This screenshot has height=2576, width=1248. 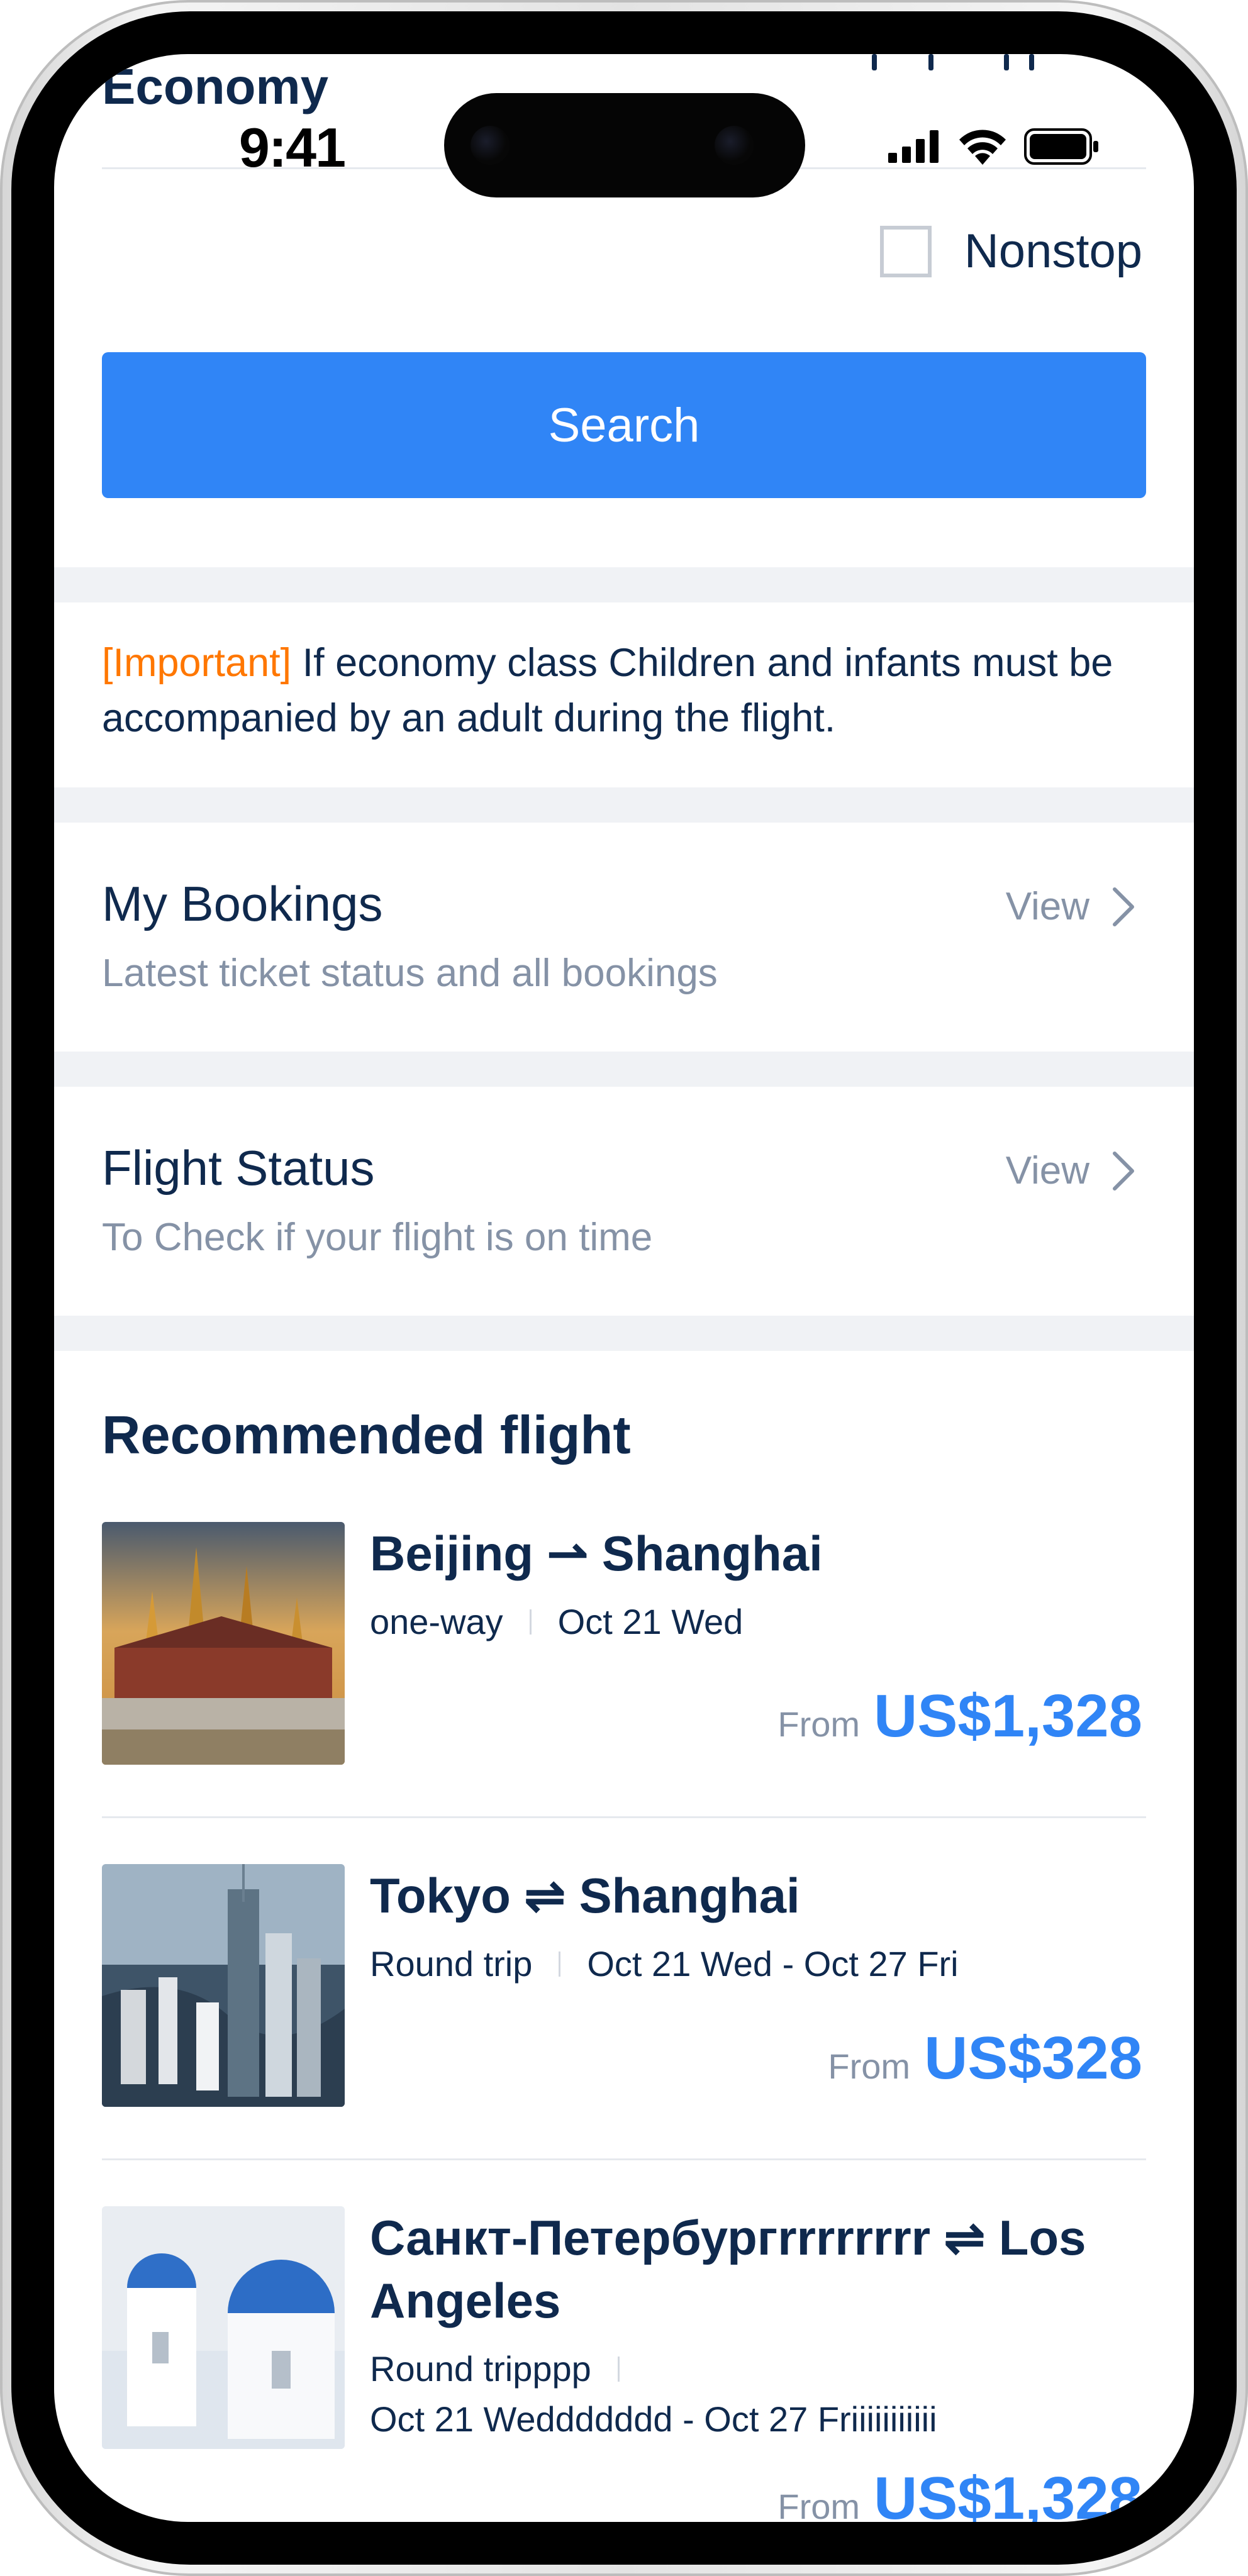 I want to click on flight-meta-dates: Oct 21 Weddddddd - Oct 27 Friiiiiiiiiii, so click(x=653, y=2419).